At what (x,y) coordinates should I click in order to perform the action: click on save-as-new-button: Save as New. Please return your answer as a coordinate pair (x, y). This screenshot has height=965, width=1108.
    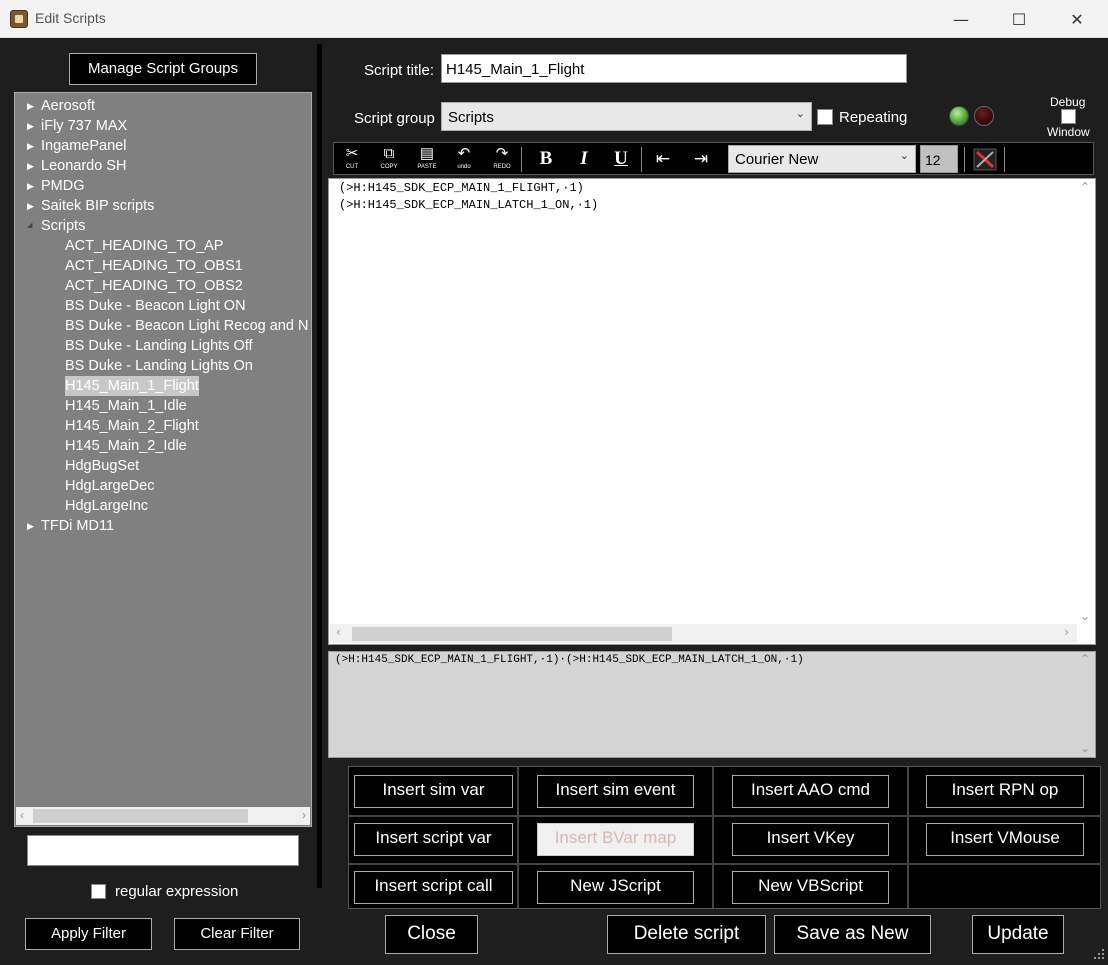
    Looking at the image, I should click on (852, 934).